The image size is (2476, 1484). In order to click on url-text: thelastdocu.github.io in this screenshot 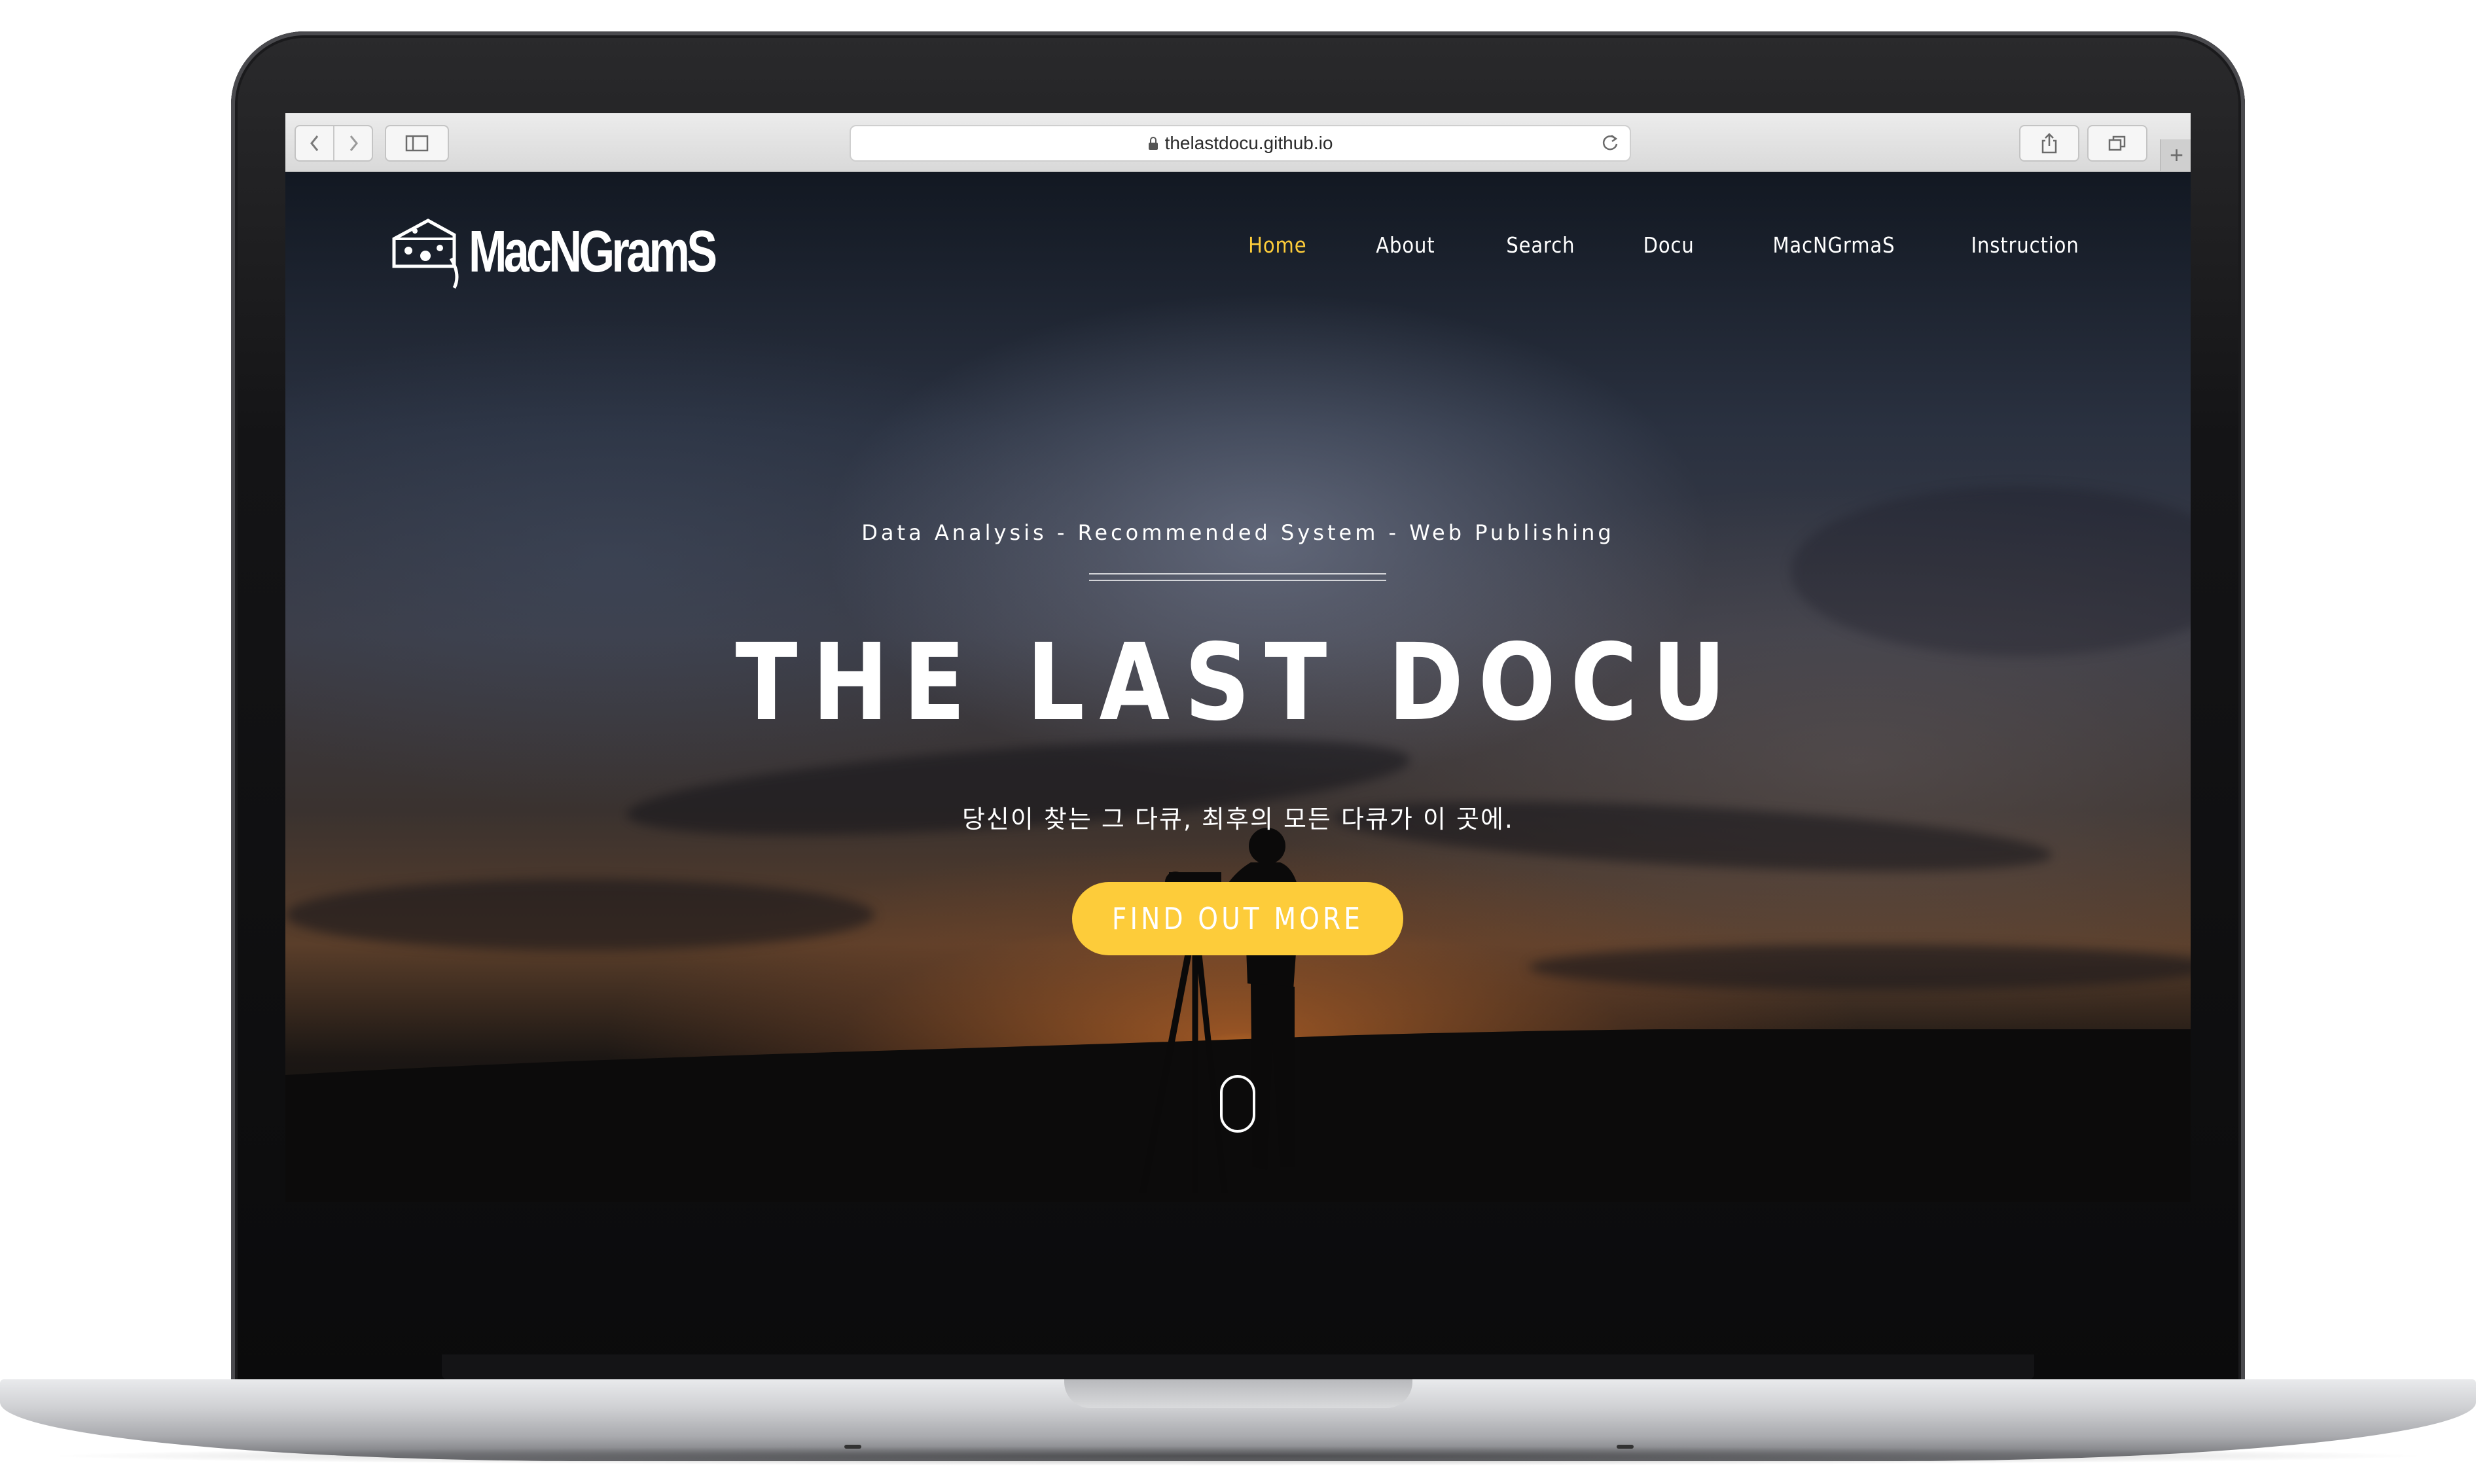, I will do `click(1249, 143)`.